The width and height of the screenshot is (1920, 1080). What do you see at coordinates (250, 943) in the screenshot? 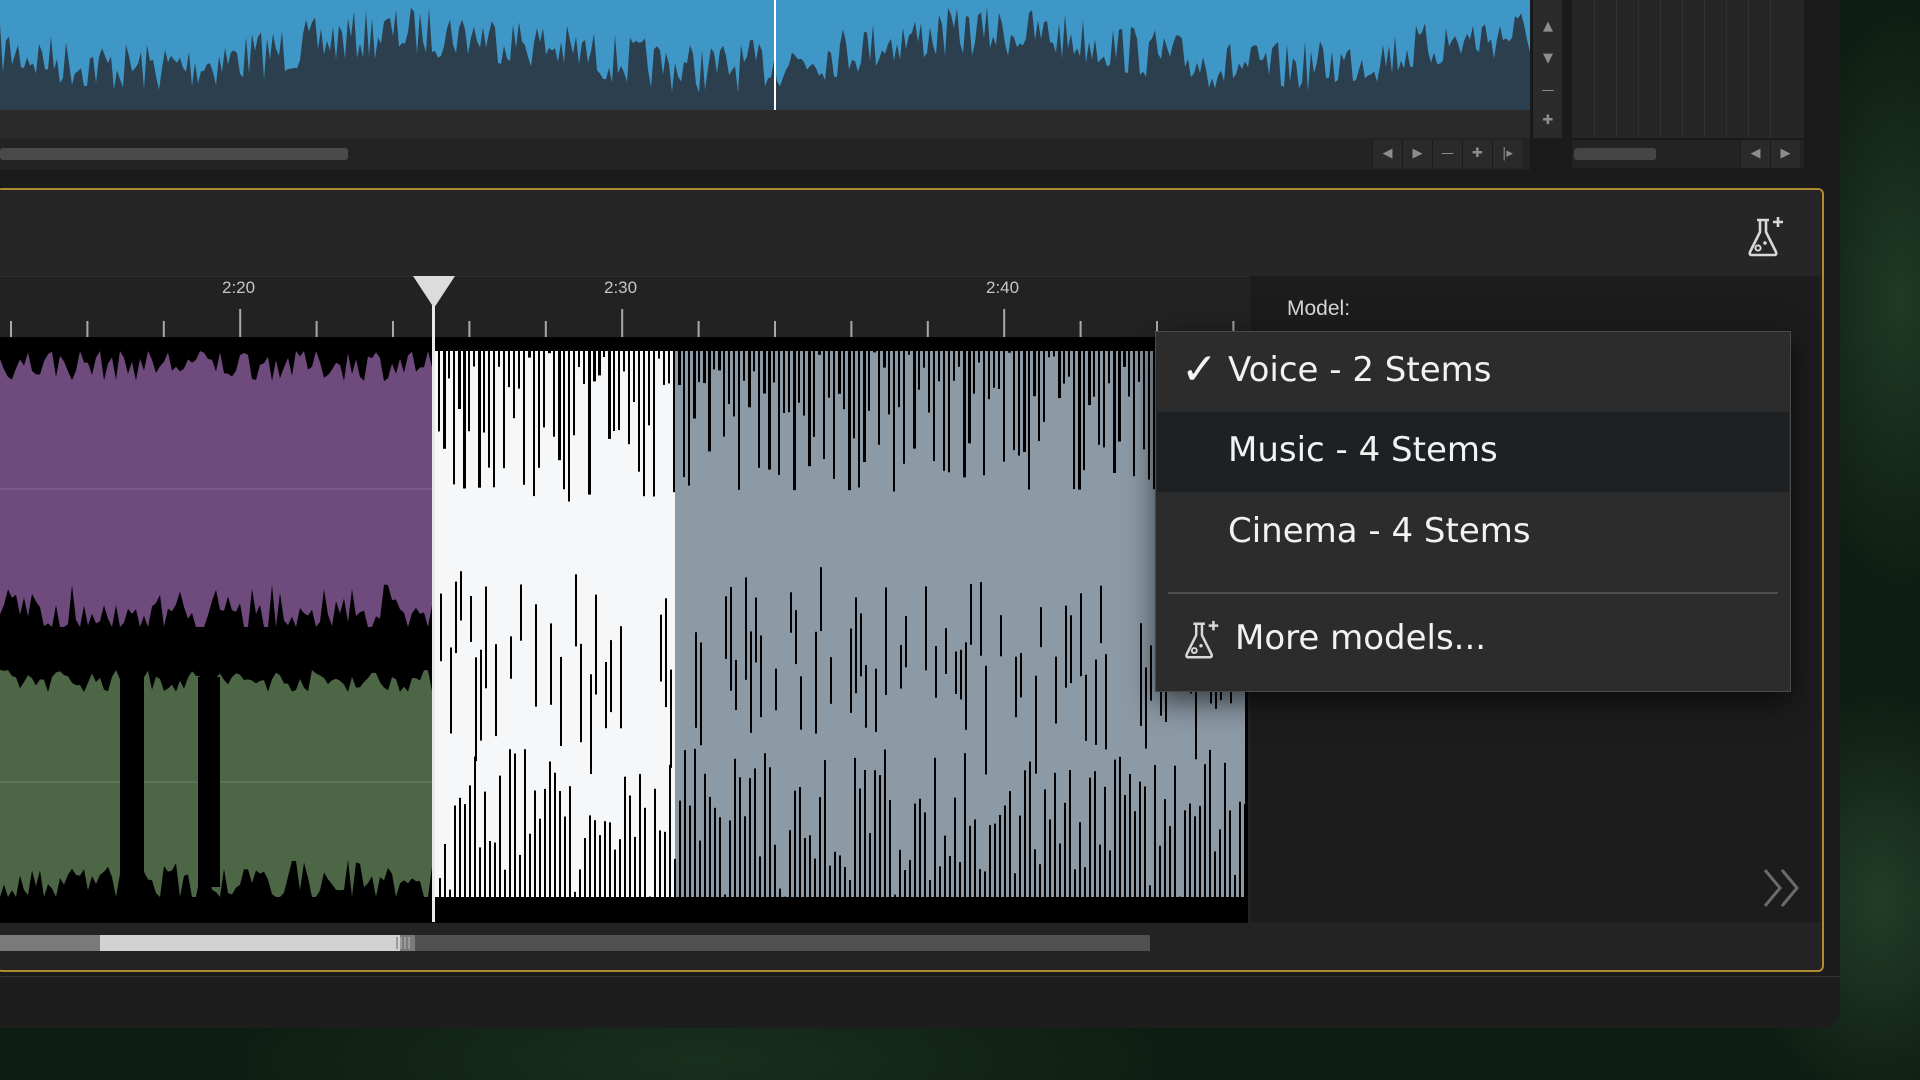
I see `panel-scrollbar-visible-range` at bounding box center [250, 943].